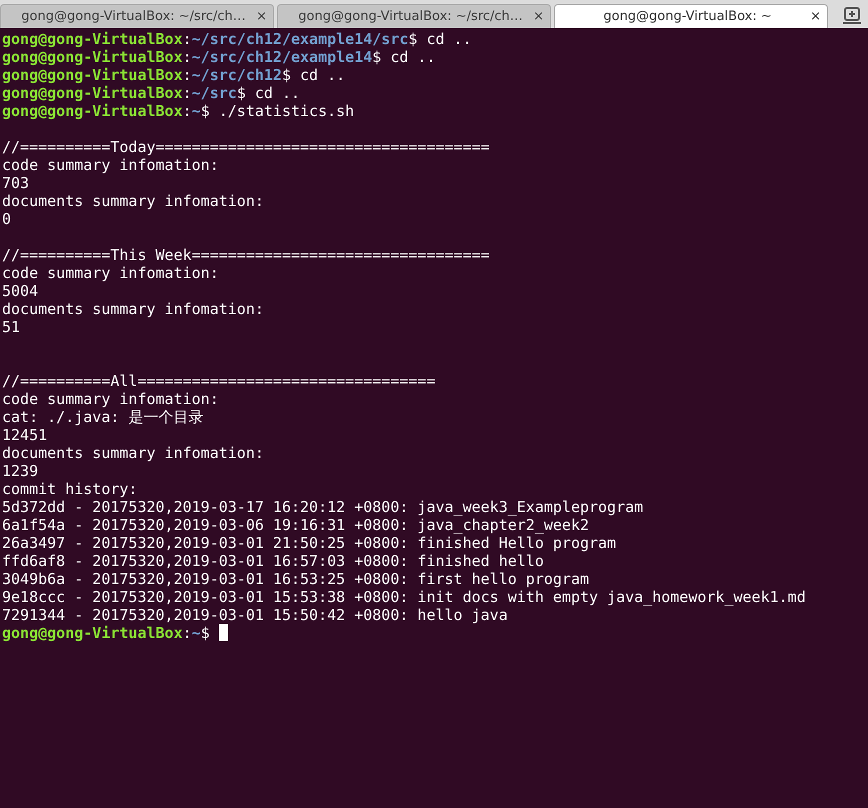 Image resolution: width=868 pixels, height=808 pixels. Describe the element at coordinates (246, 255) in the screenshot. I see `output-text: //==========This Week=================================` at that location.